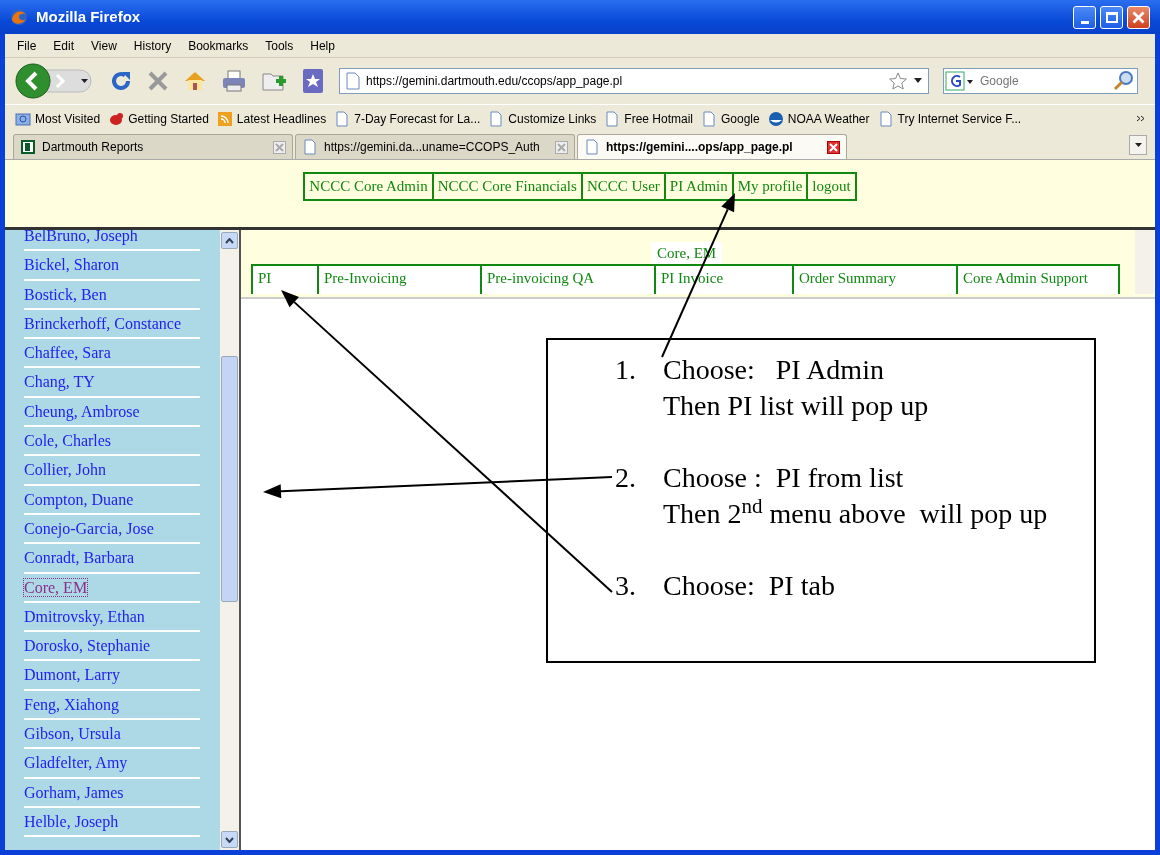 The height and width of the screenshot is (855, 1160). Describe the element at coordinates (68, 118) in the screenshot. I see `bookmark-link: Most Visited` at that location.